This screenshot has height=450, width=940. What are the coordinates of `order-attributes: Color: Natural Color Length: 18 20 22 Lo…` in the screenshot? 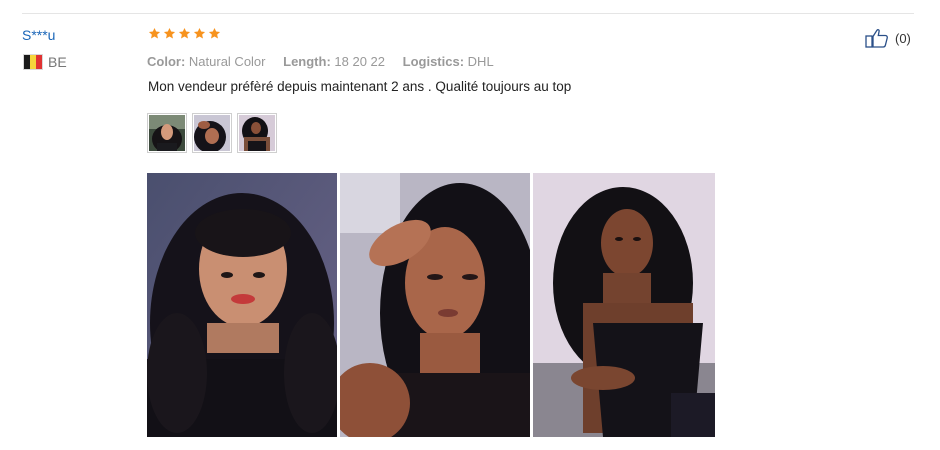 It's located at (327, 61).